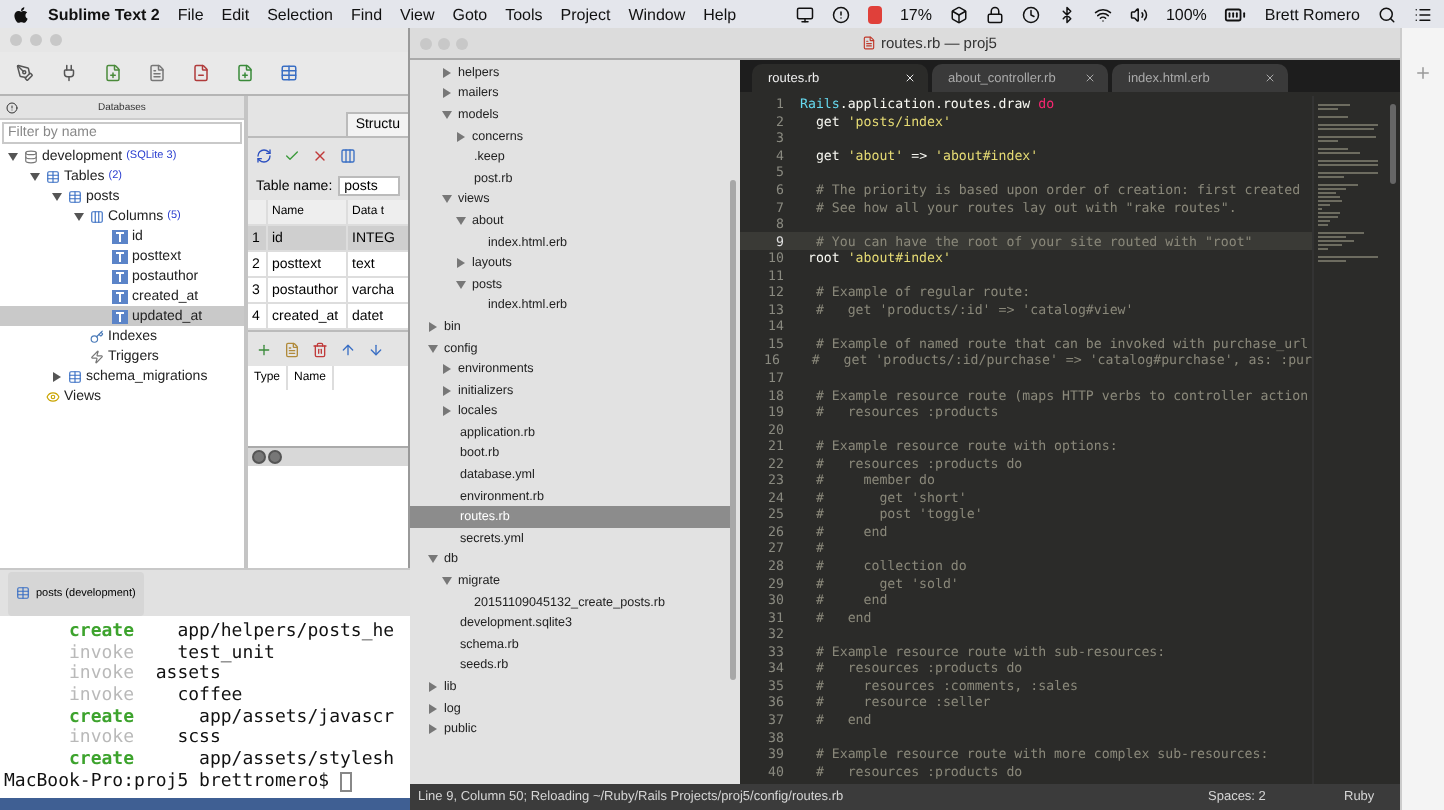 This screenshot has height=810, width=1444. I want to click on minimap-drawing, so click(1348, 440).